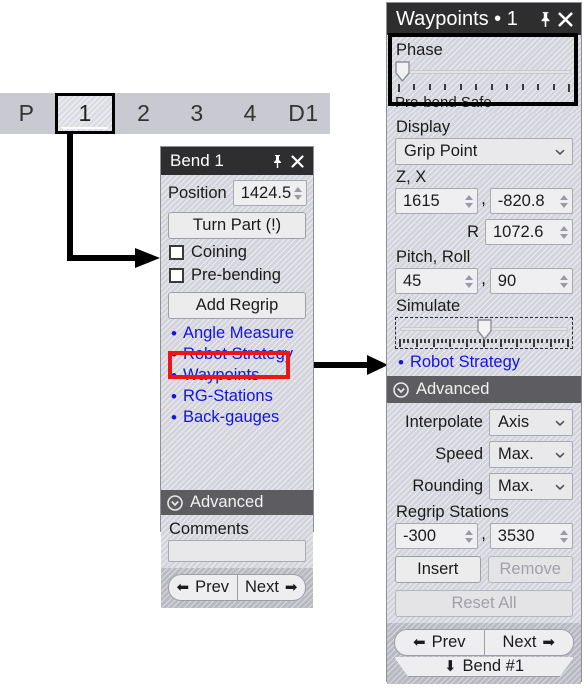 Image resolution: width=585 pixels, height=690 pixels. What do you see at coordinates (419, 50) in the screenshot?
I see `phase-label: Phase` at bounding box center [419, 50].